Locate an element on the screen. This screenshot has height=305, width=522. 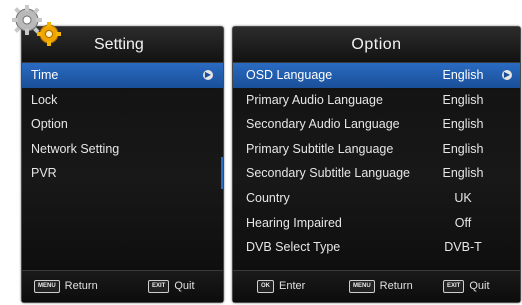
option-label: Primary Subtitle Language is located at coordinates (320, 148).